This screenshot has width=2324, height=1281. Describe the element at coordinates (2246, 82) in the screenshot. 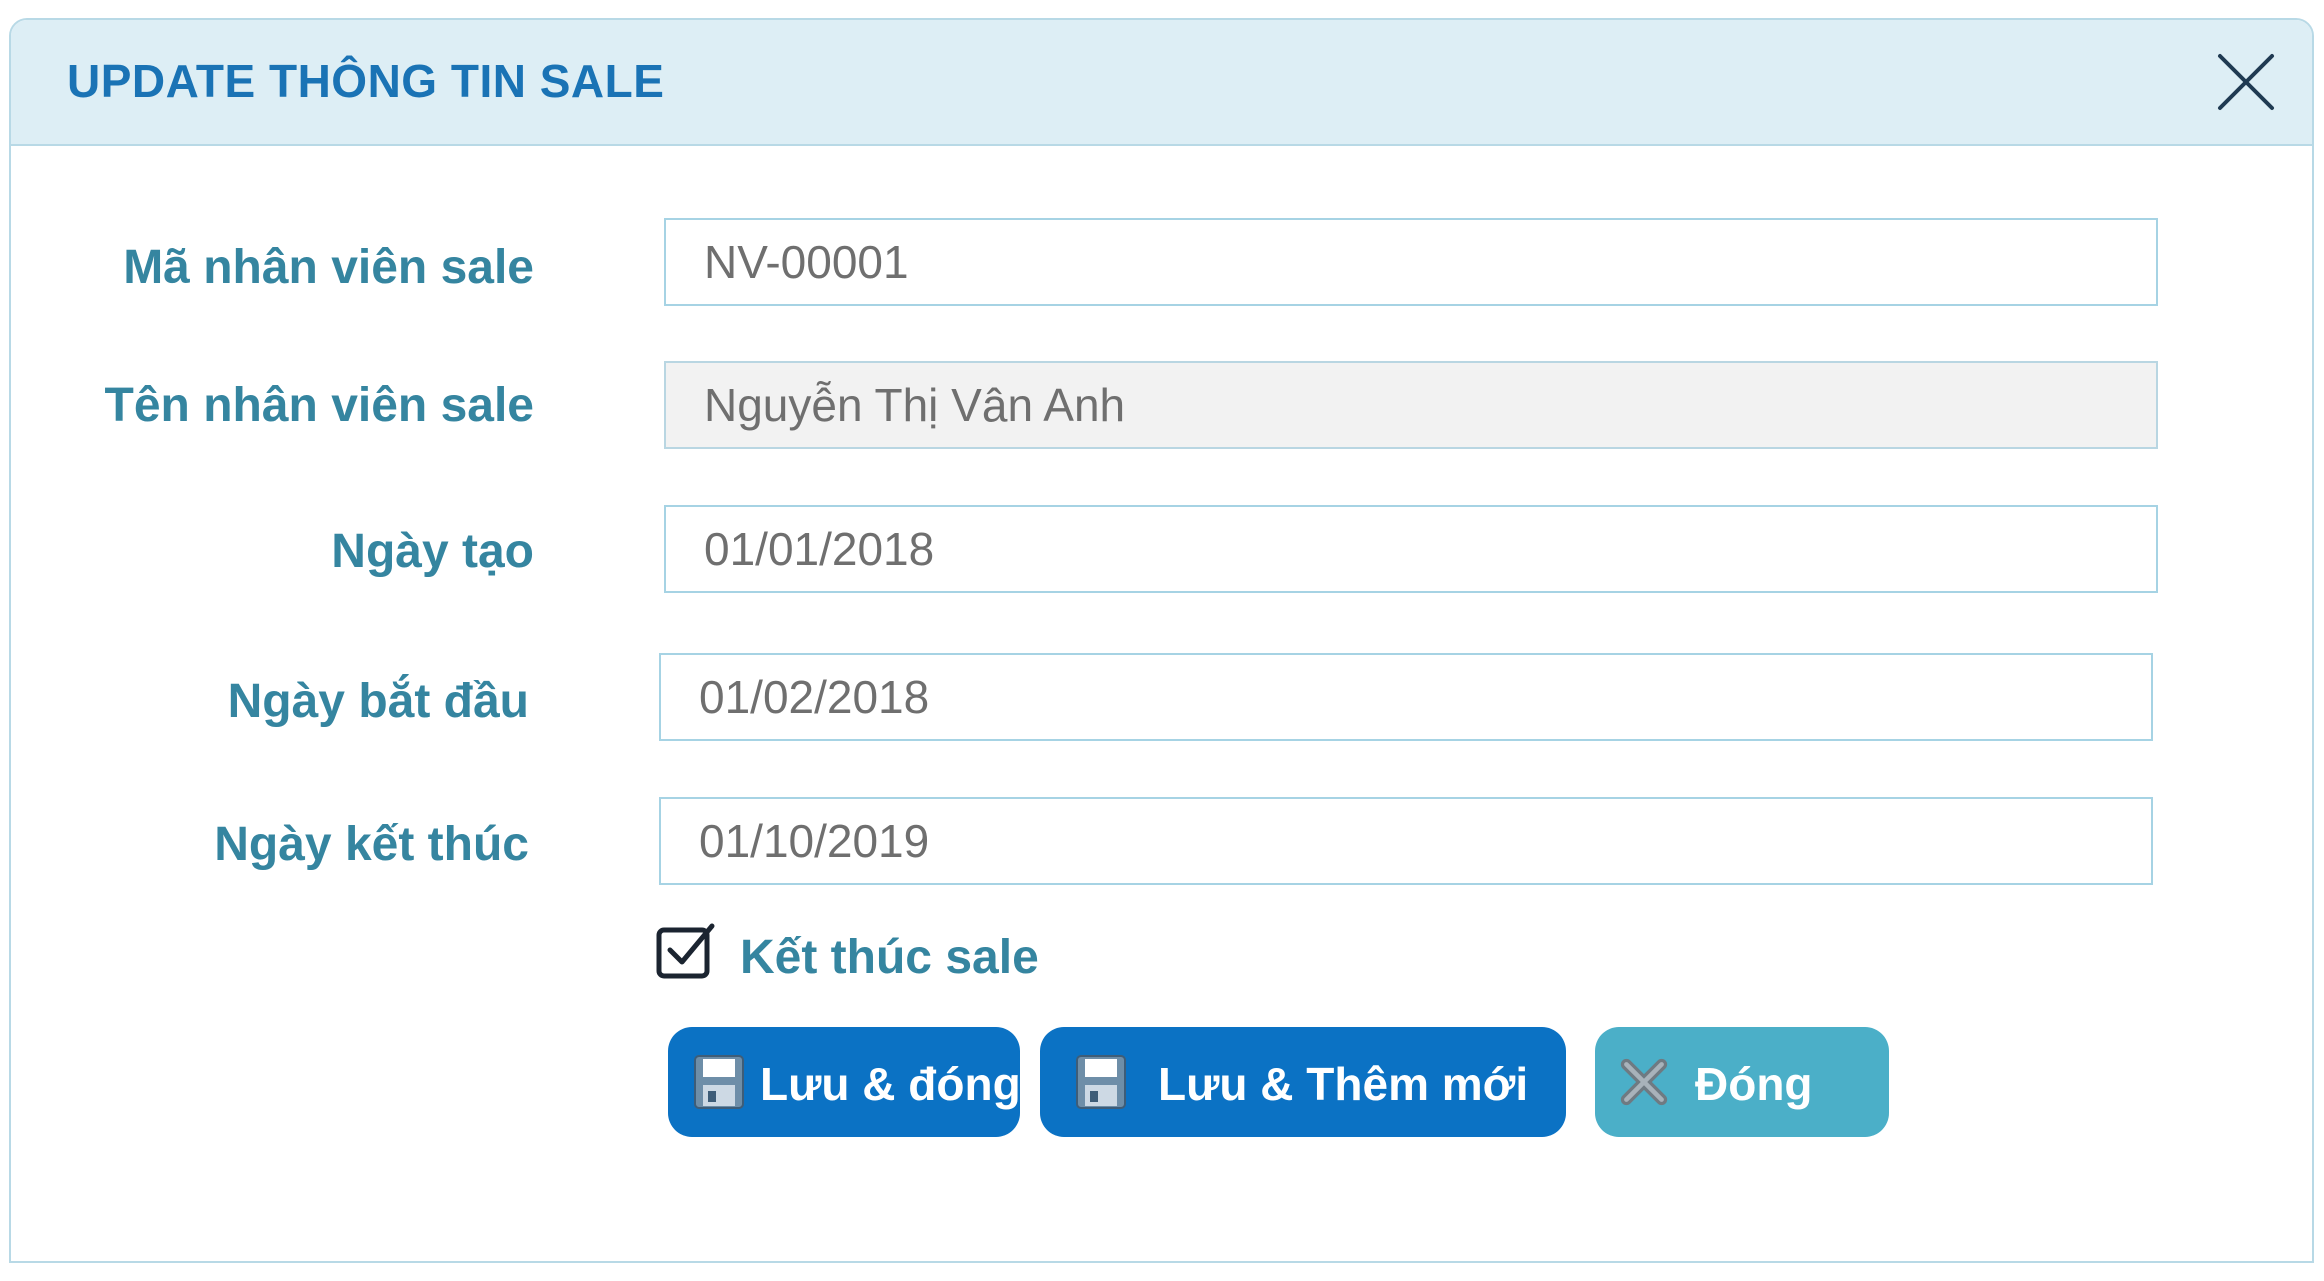

I see `close-icon` at that location.